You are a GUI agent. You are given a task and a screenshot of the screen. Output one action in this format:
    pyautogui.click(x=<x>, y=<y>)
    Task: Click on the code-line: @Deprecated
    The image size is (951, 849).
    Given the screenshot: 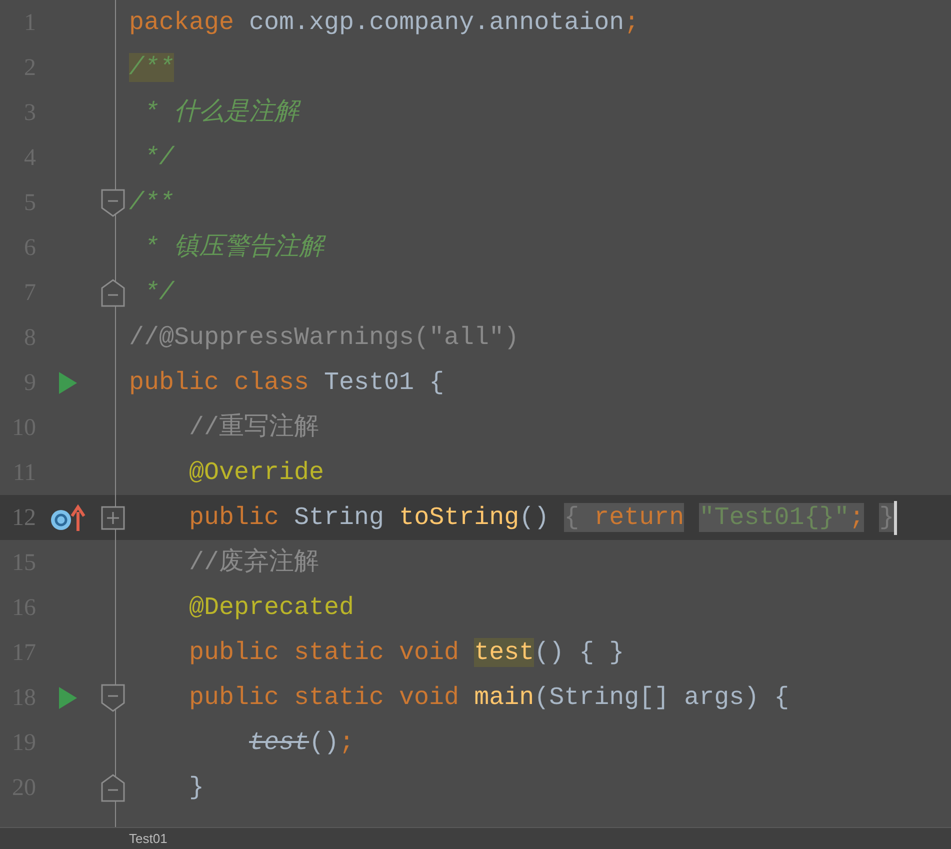 What is the action you would take?
    pyautogui.click(x=271, y=608)
    